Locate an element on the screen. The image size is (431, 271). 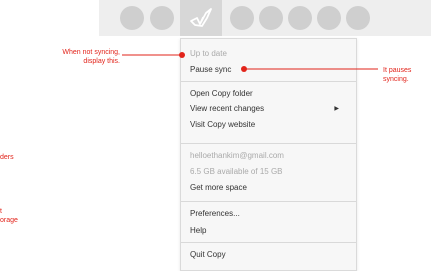
annotation-not-syncing: When not syncing, display this. is located at coordinates (70, 57).